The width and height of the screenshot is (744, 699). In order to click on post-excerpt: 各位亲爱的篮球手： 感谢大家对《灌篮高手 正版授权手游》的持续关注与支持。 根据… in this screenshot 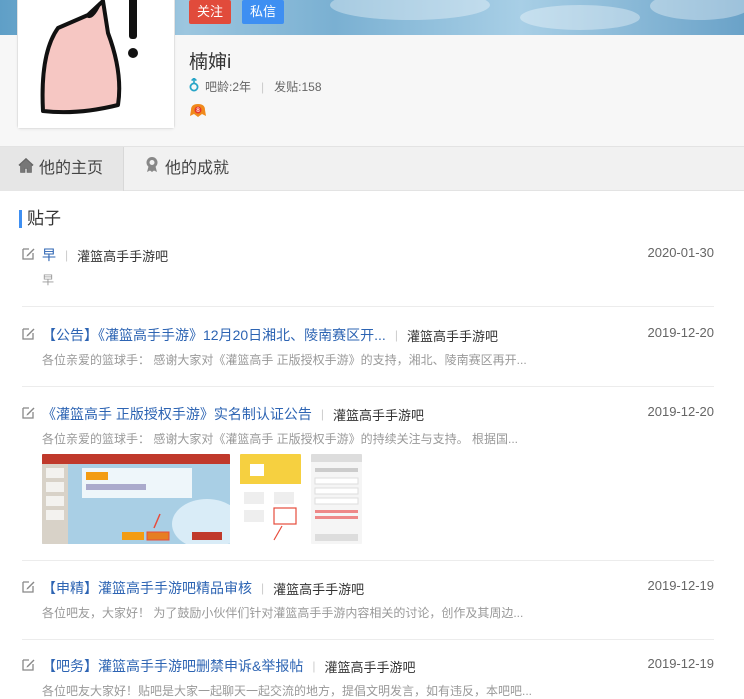, I will do `click(280, 439)`.